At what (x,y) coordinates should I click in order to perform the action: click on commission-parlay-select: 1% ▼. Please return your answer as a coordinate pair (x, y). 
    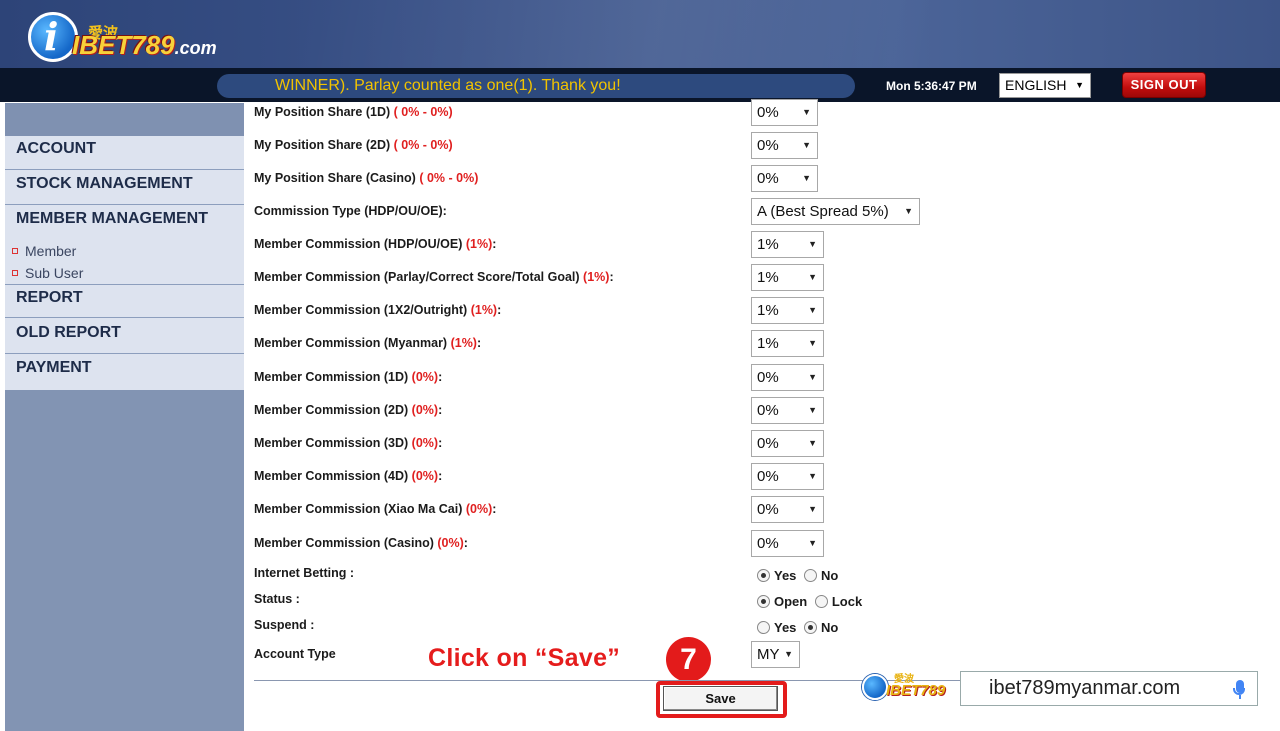
    Looking at the image, I should click on (787, 277).